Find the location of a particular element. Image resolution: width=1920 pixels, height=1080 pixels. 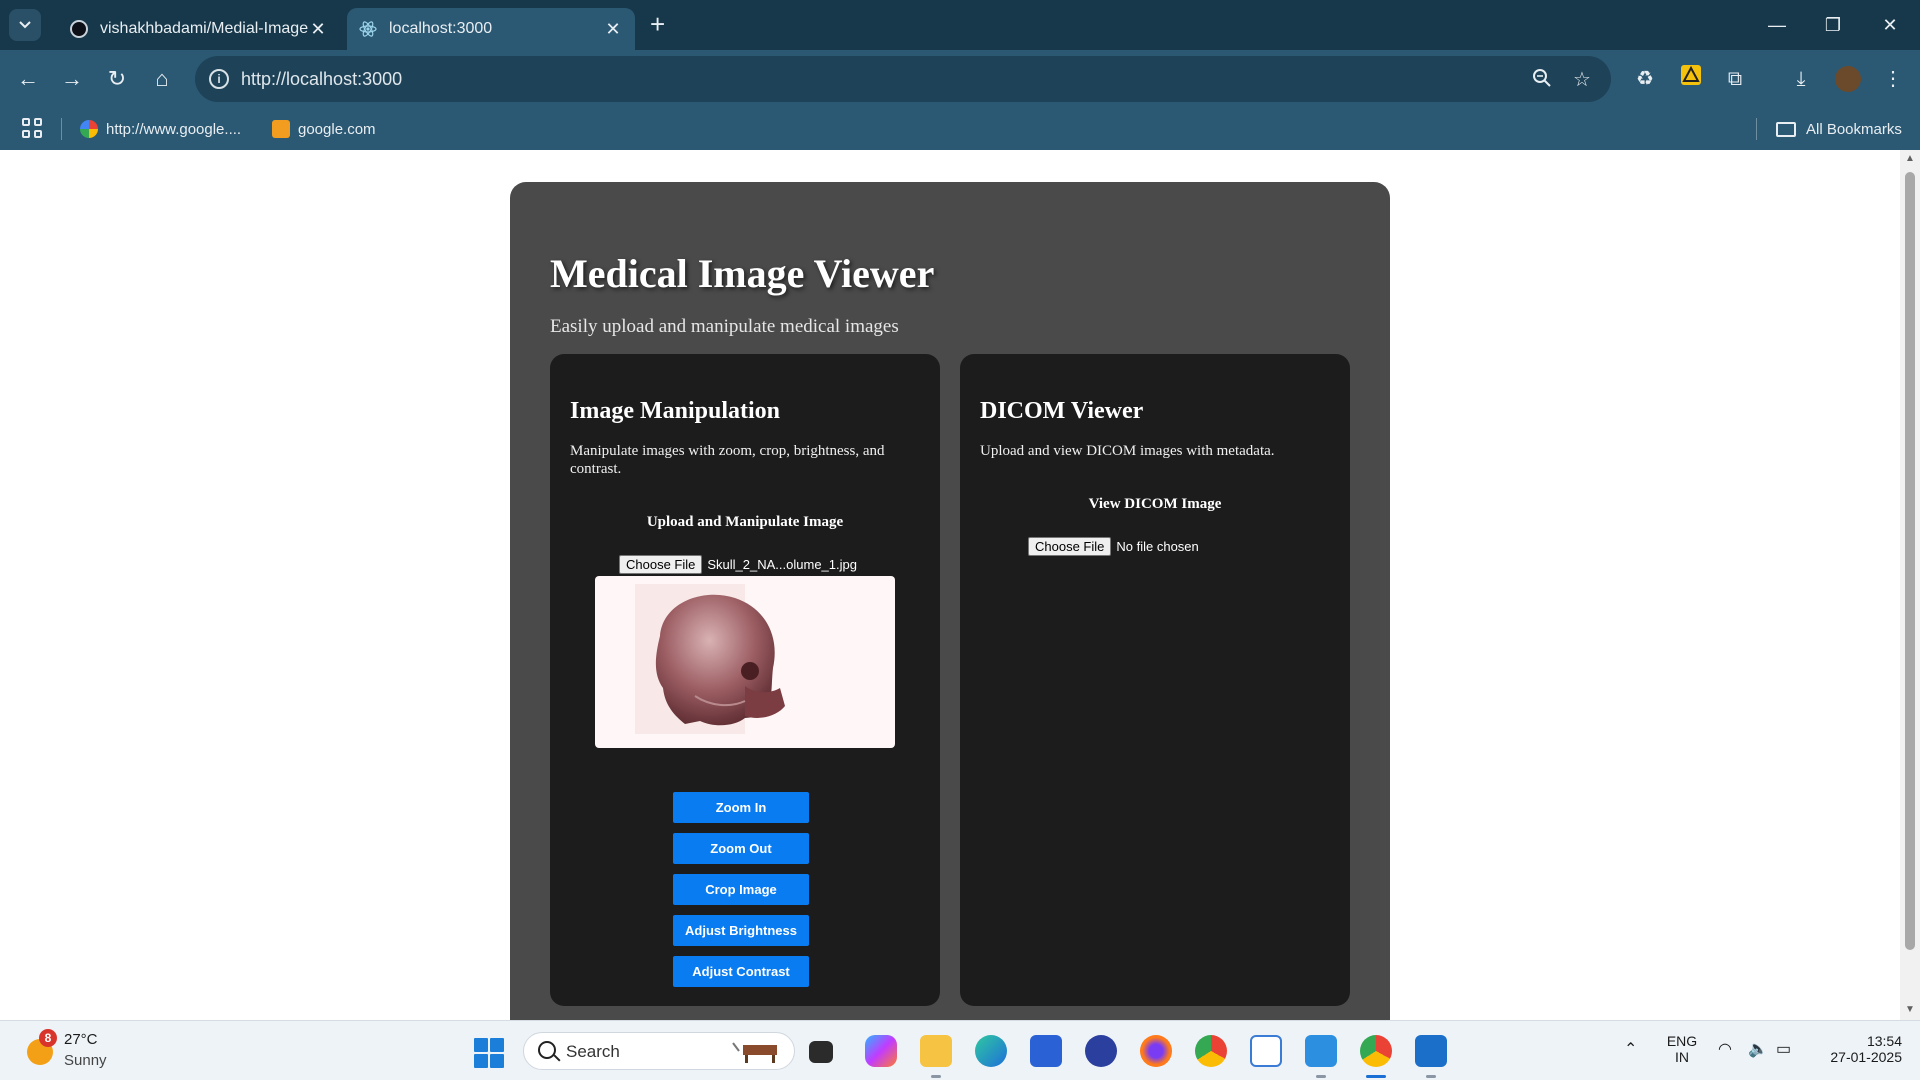

language-line2: IN is located at coordinates (1682, 1057).